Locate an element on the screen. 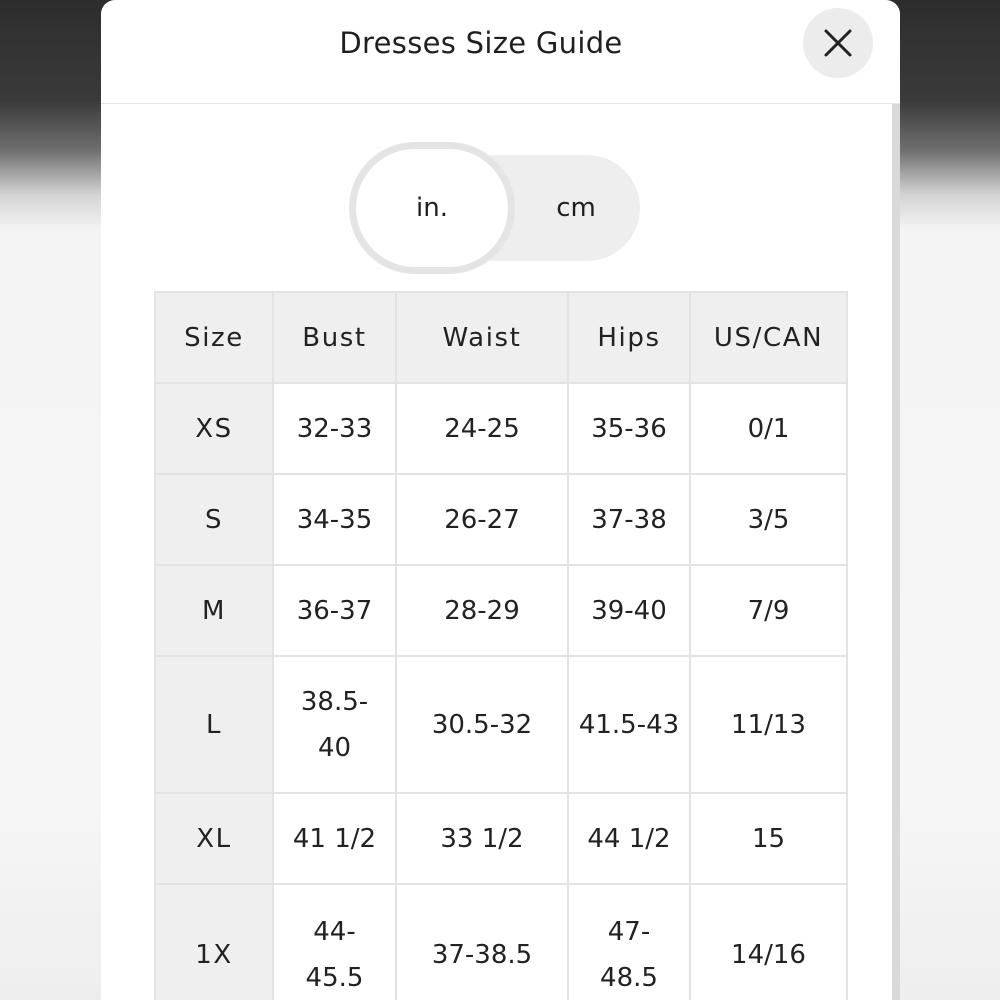 The height and width of the screenshot is (1000, 1000). table-row: XL 41 1/2 33 1/2 44 1/2 15 is located at coordinates (501, 838).